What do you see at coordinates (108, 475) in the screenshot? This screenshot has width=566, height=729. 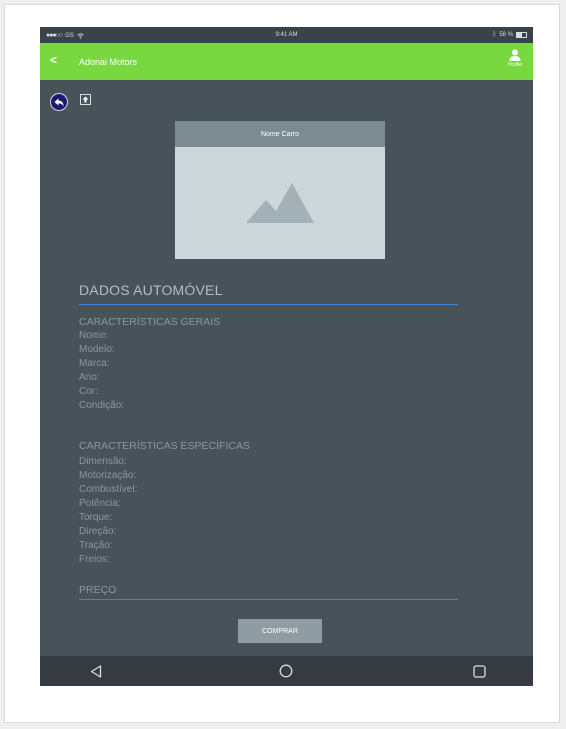 I see `field-motorizacao: Motorização:` at bounding box center [108, 475].